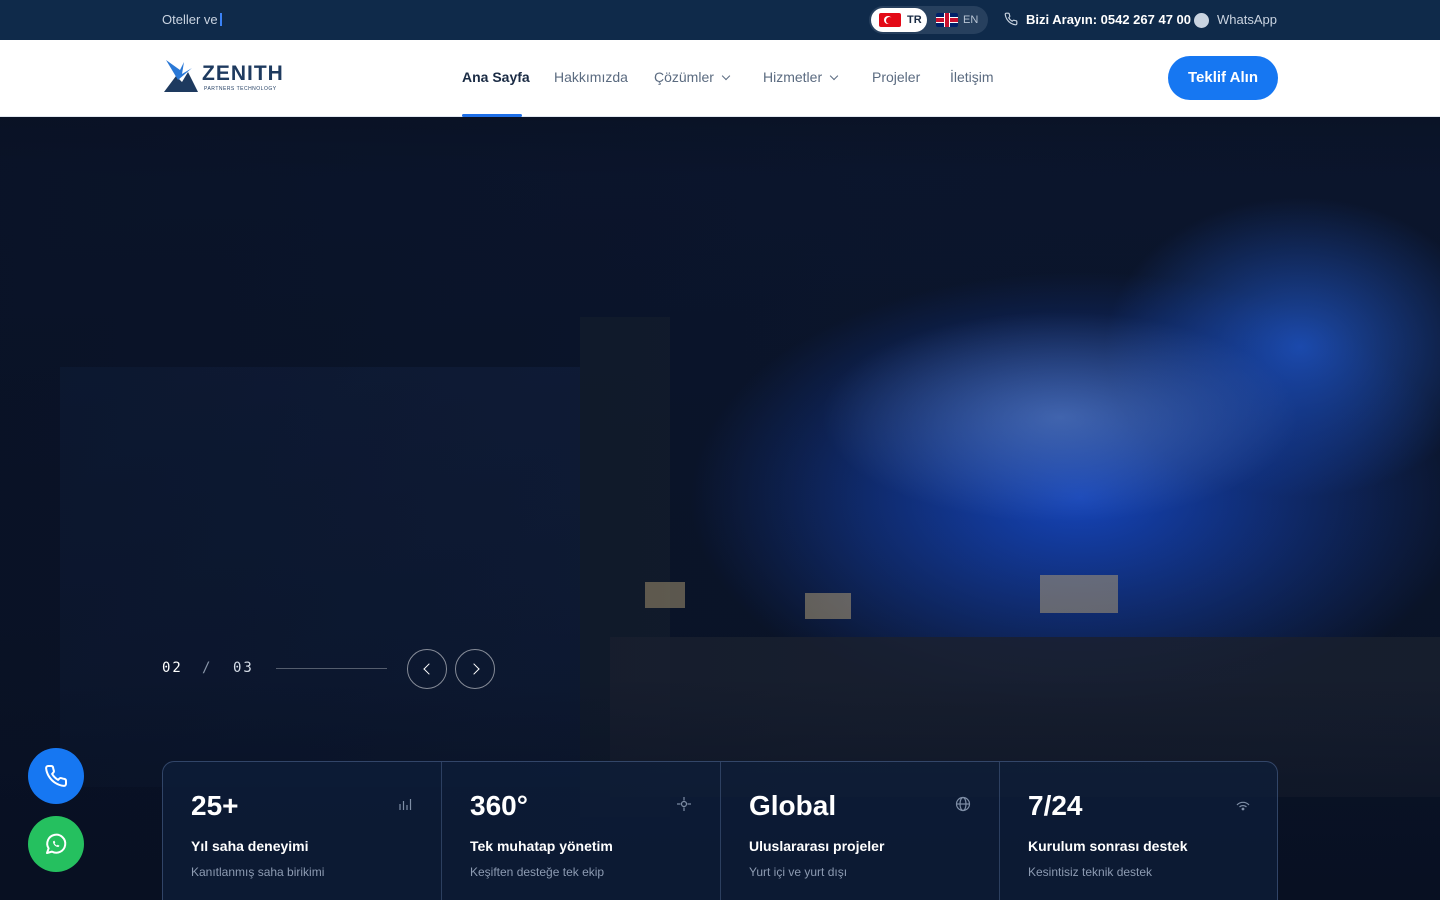 Image resolution: width=1440 pixels, height=900 pixels. I want to click on eagle-logo-icon, so click(181, 76).